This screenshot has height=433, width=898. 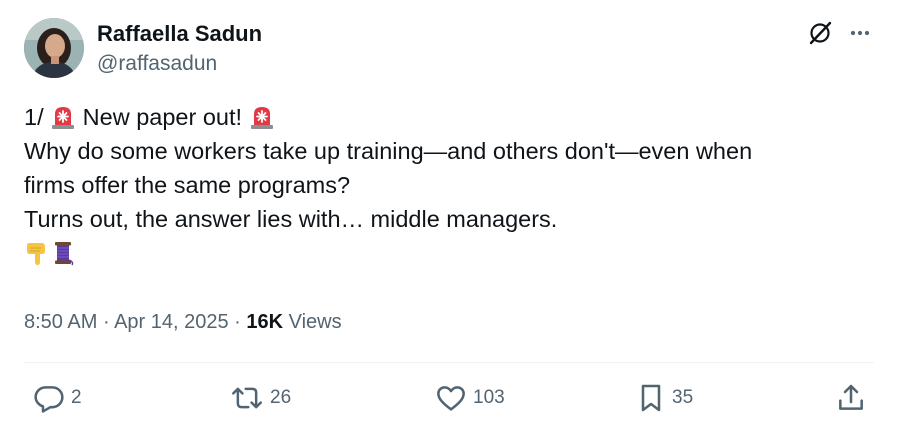 What do you see at coordinates (171, 322) in the screenshot?
I see `tweet-date: Apr 14, 2025` at bounding box center [171, 322].